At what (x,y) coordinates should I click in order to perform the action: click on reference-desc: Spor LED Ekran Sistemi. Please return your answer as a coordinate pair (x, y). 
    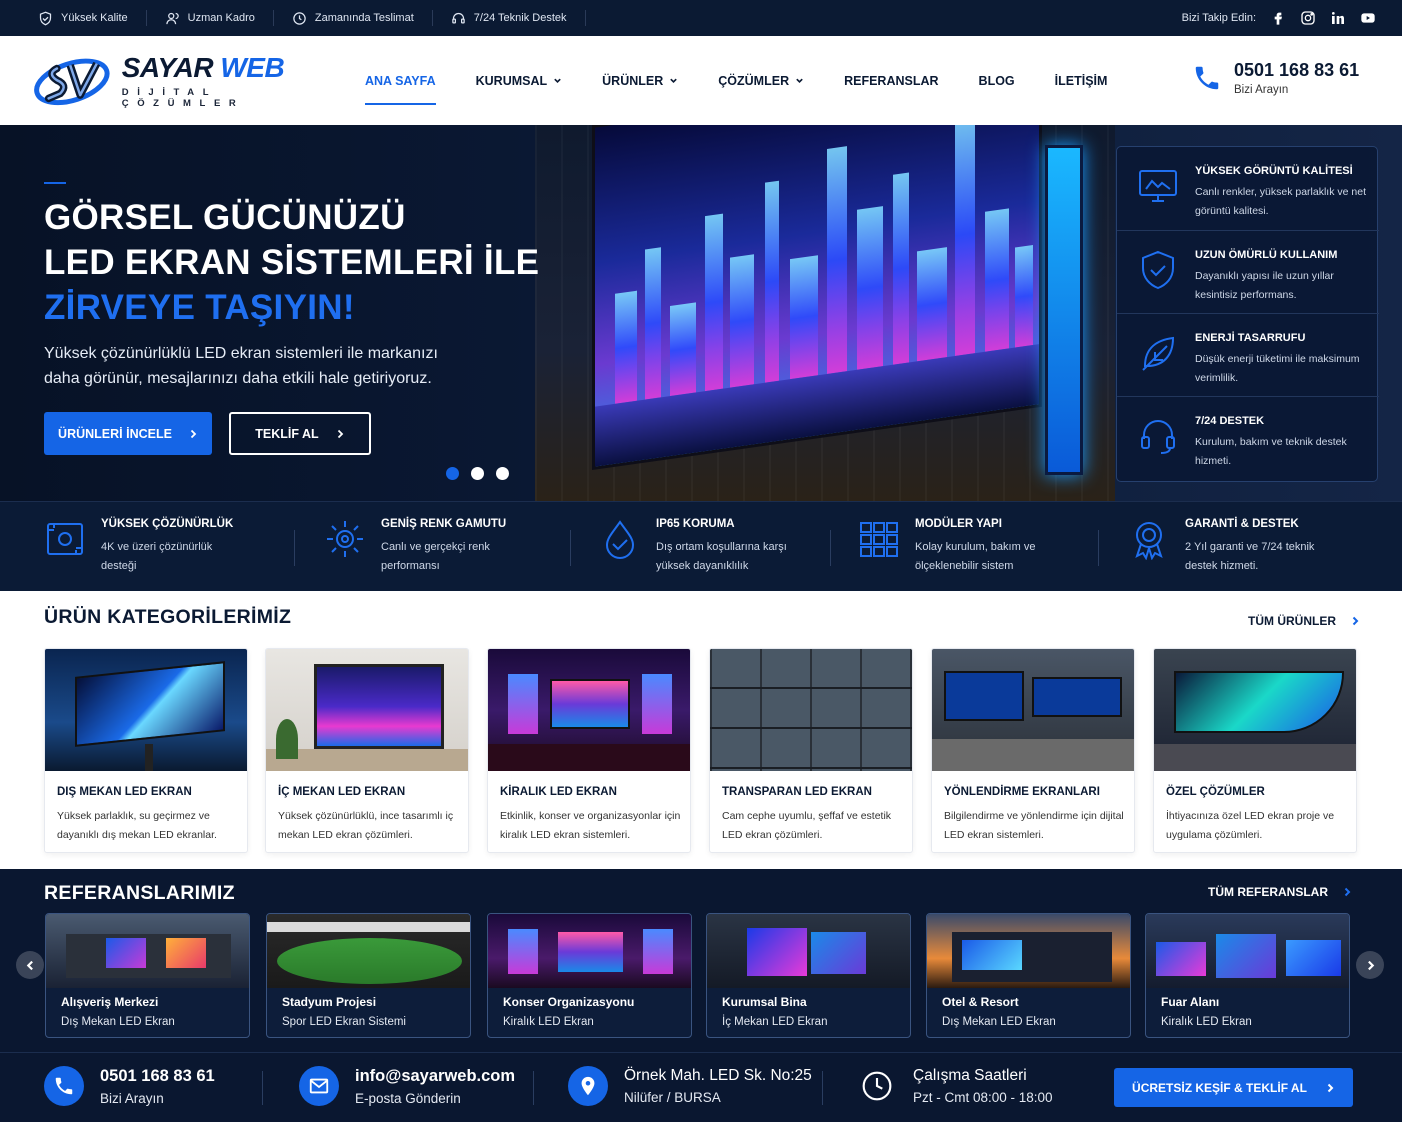
    Looking at the image, I should click on (344, 1022).